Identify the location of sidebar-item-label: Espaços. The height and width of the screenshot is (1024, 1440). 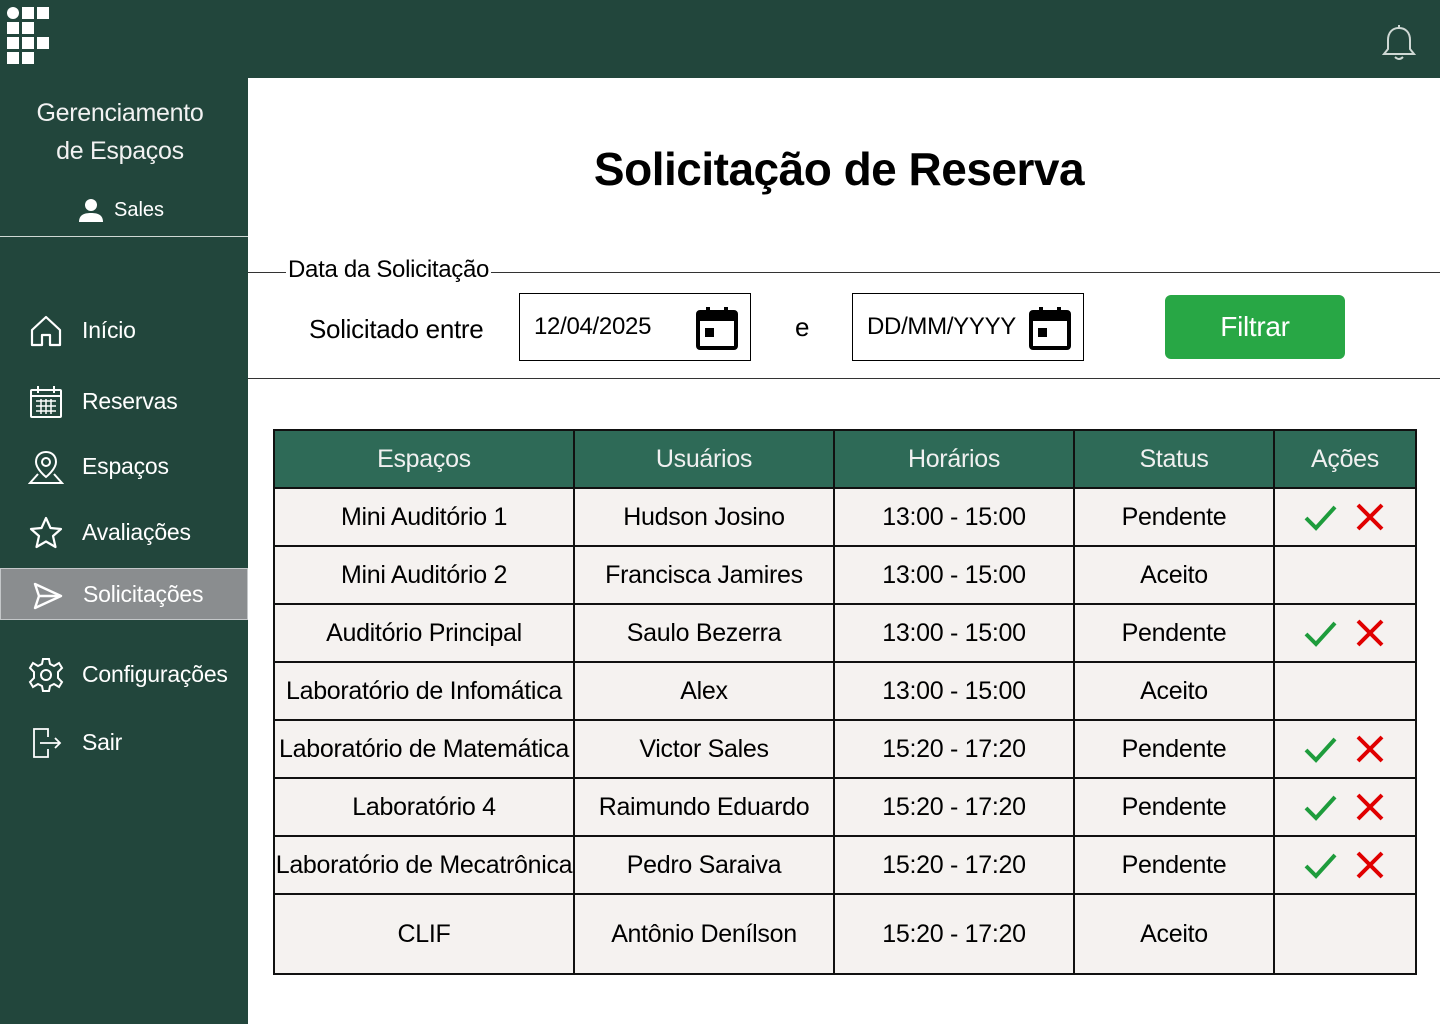
(125, 465).